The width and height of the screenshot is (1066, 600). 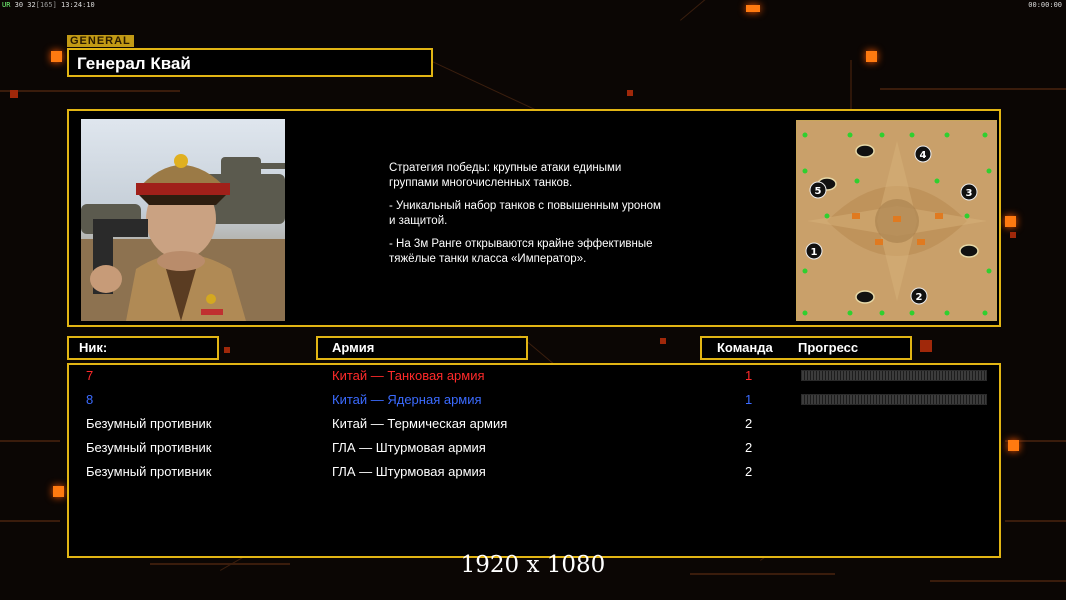 I want to click on start-position-4: 4, so click(x=923, y=155).